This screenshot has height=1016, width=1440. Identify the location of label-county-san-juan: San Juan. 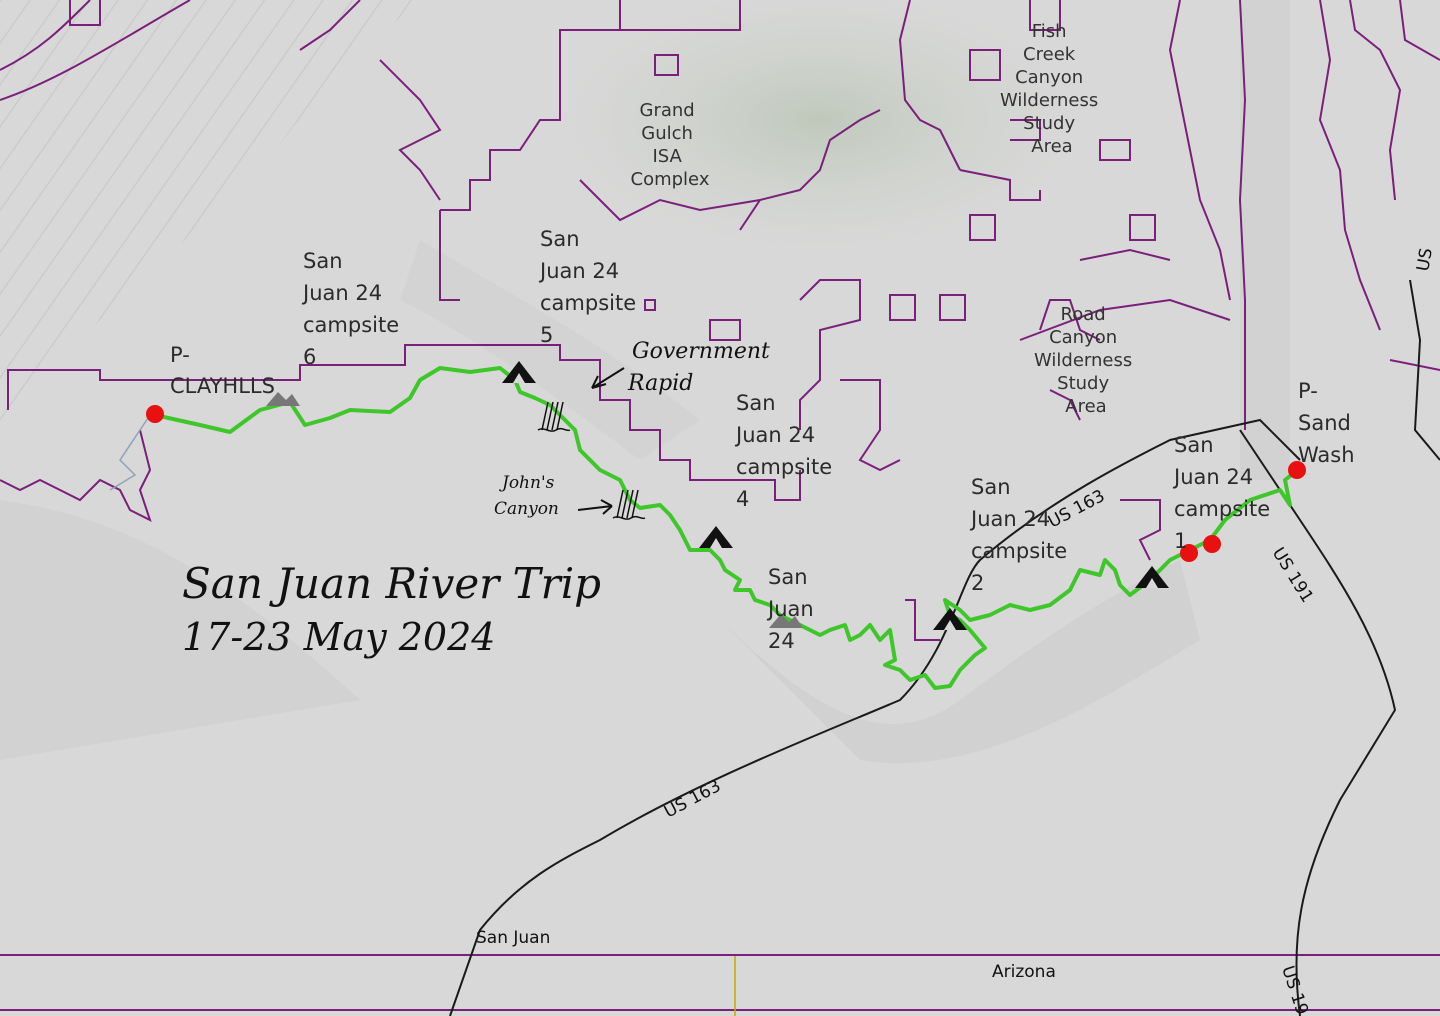
(513, 938).